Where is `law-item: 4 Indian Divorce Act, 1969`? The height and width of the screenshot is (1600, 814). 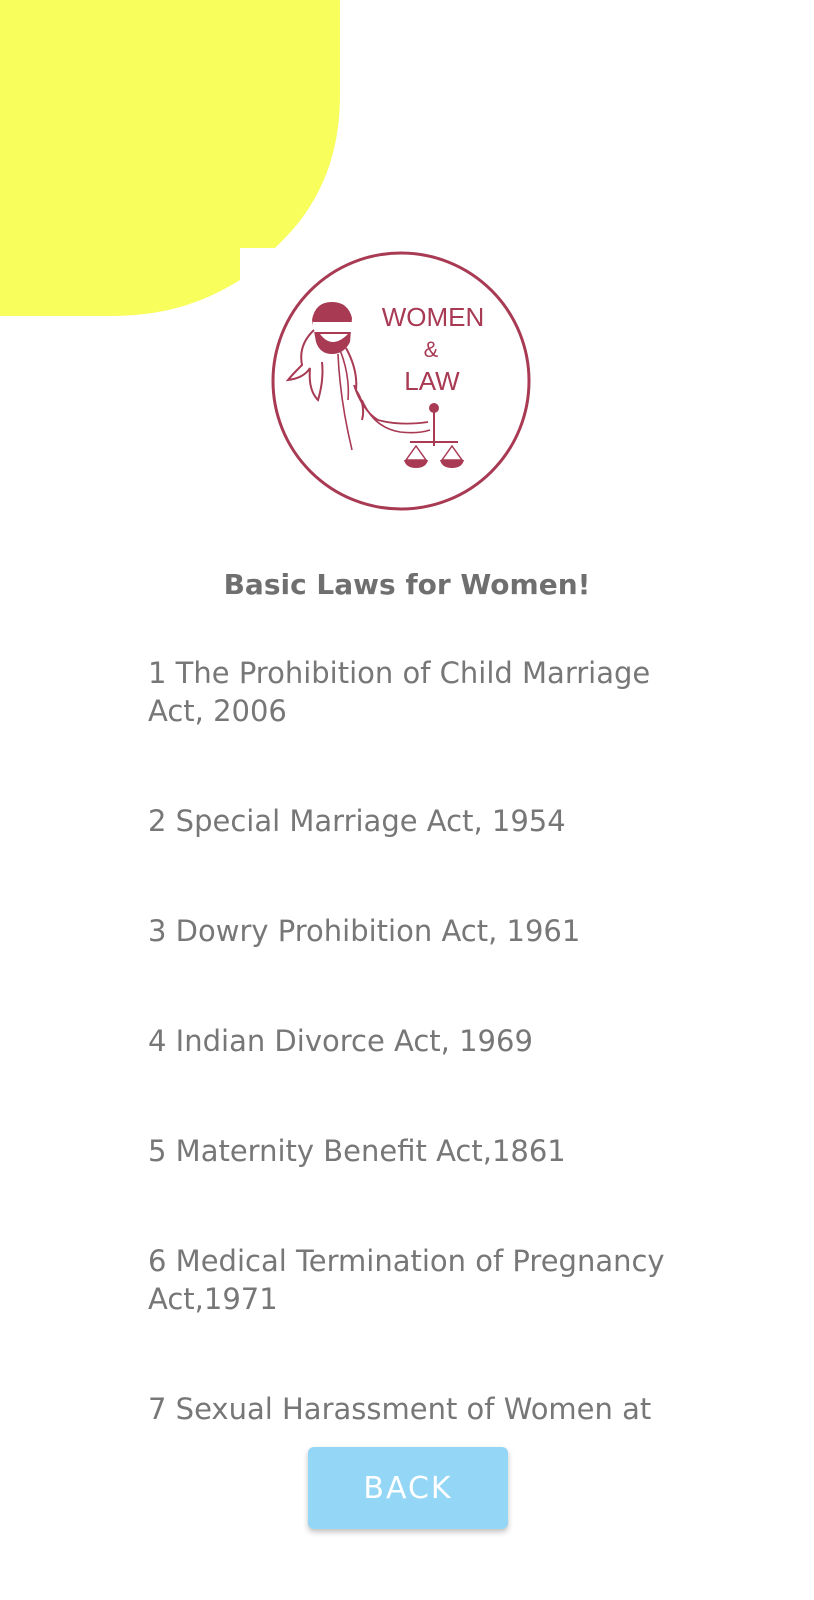 law-item: 4 Indian Divorce Act, 1969 is located at coordinates (340, 1041).